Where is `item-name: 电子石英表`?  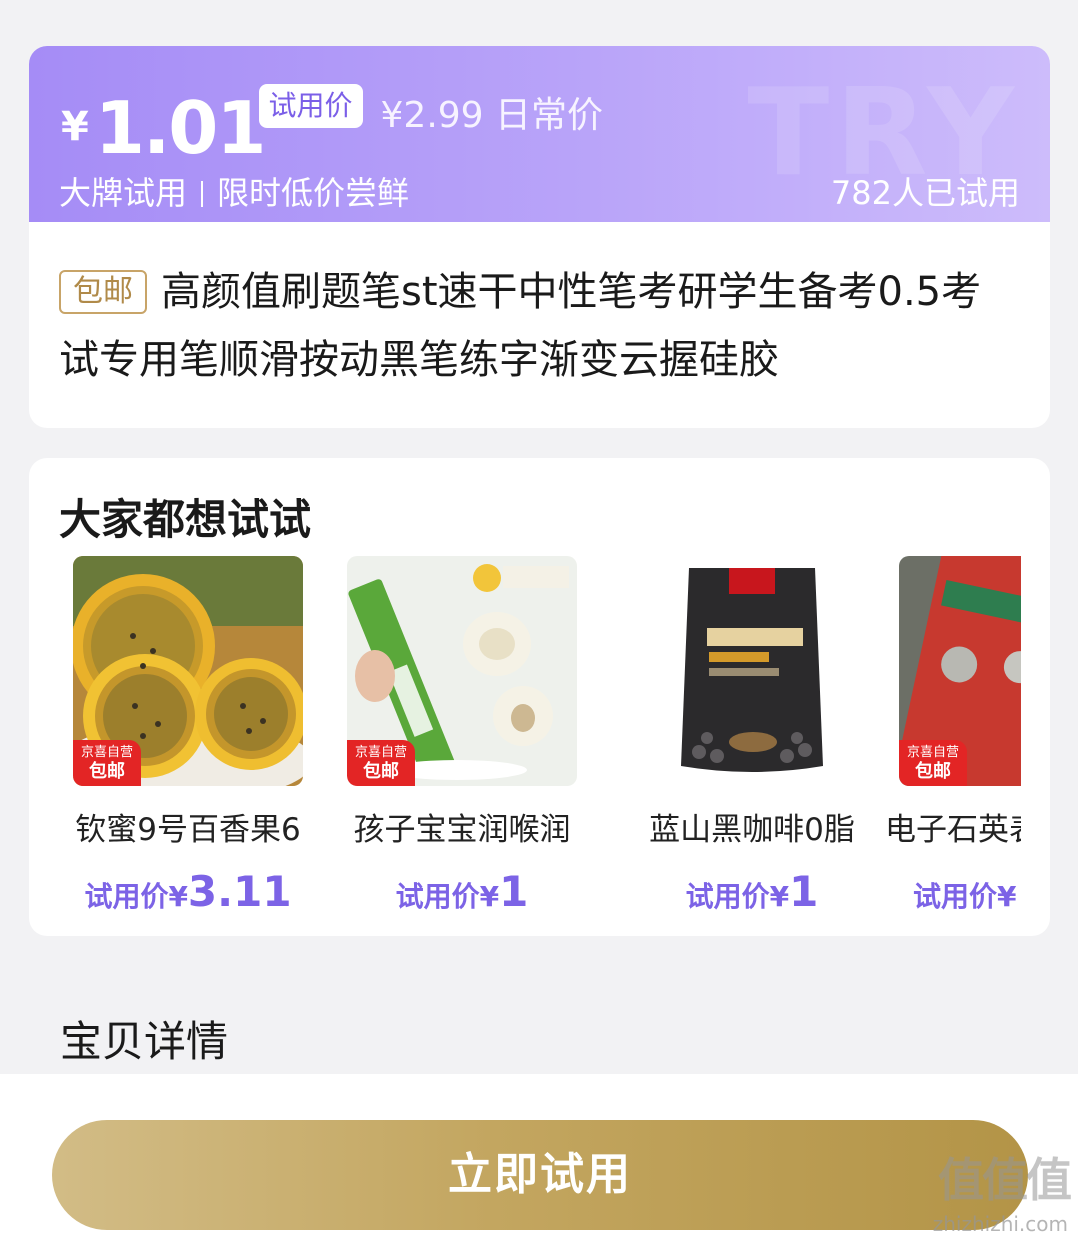
item-name: 电子石英表 is located at coordinates (950, 826).